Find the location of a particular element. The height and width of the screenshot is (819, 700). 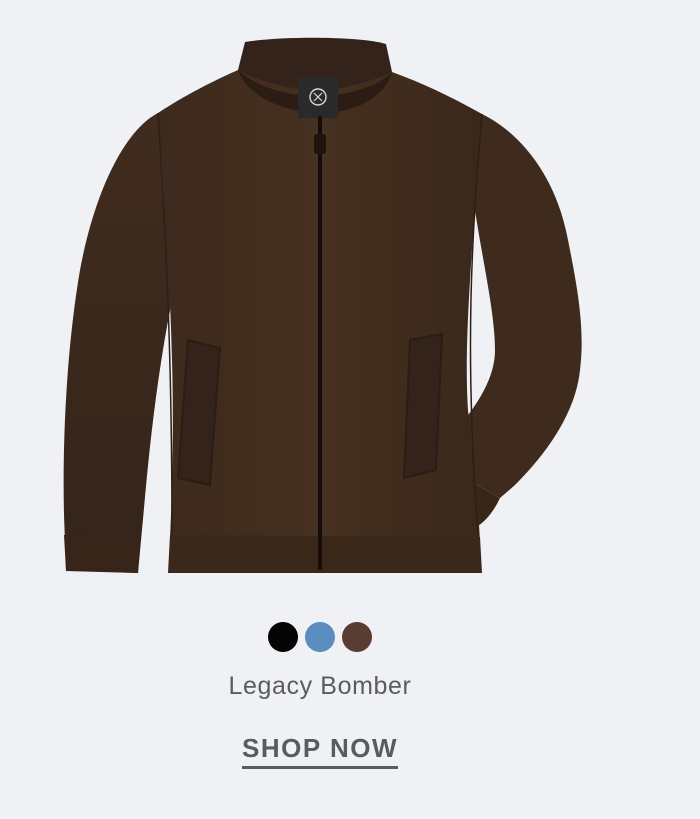

shop-now-container: SHOP NOW is located at coordinates (320, 751).